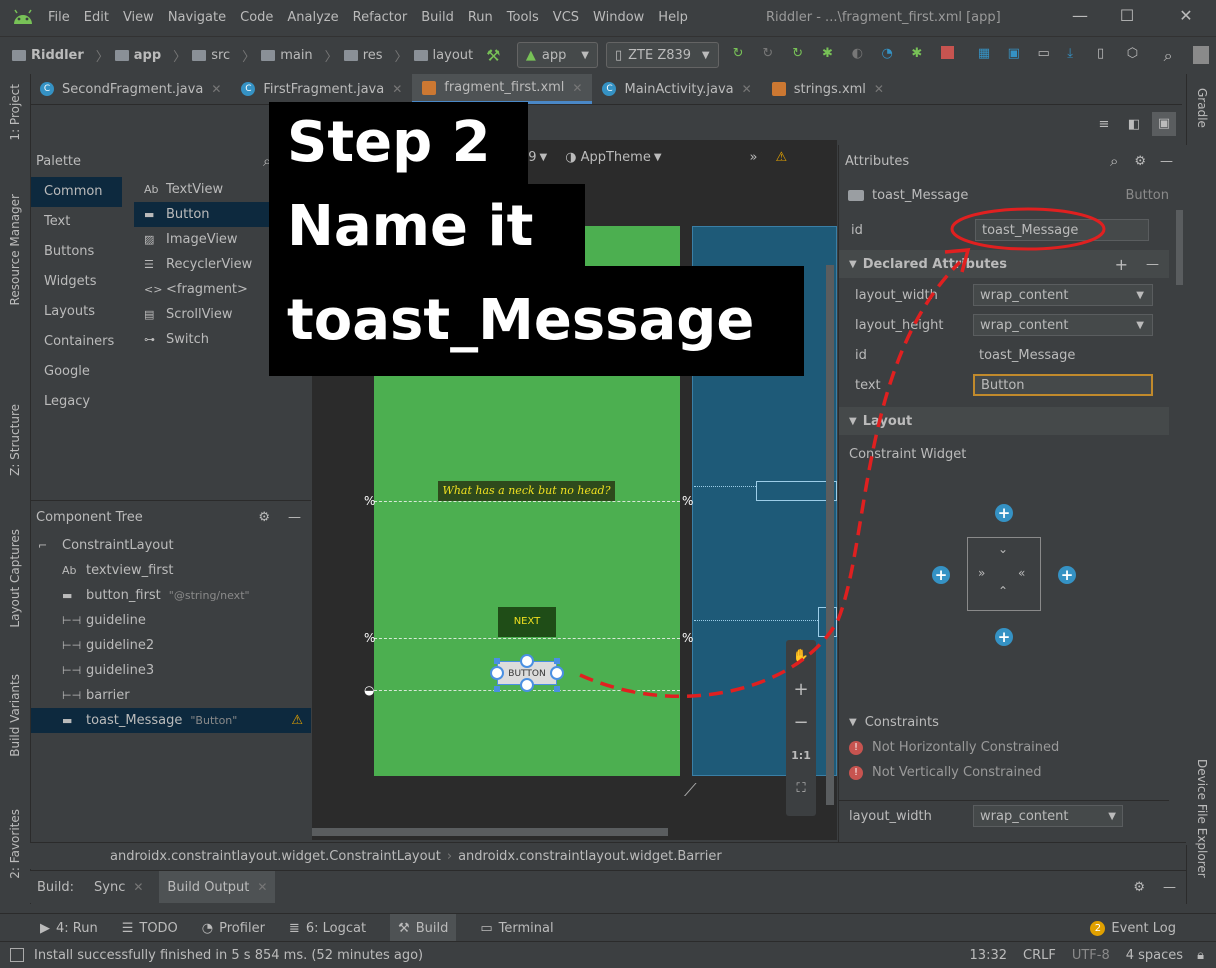 This screenshot has width=1216, height=968. I want to click on avd-manager-icon: ▭, so click(1045, 55).